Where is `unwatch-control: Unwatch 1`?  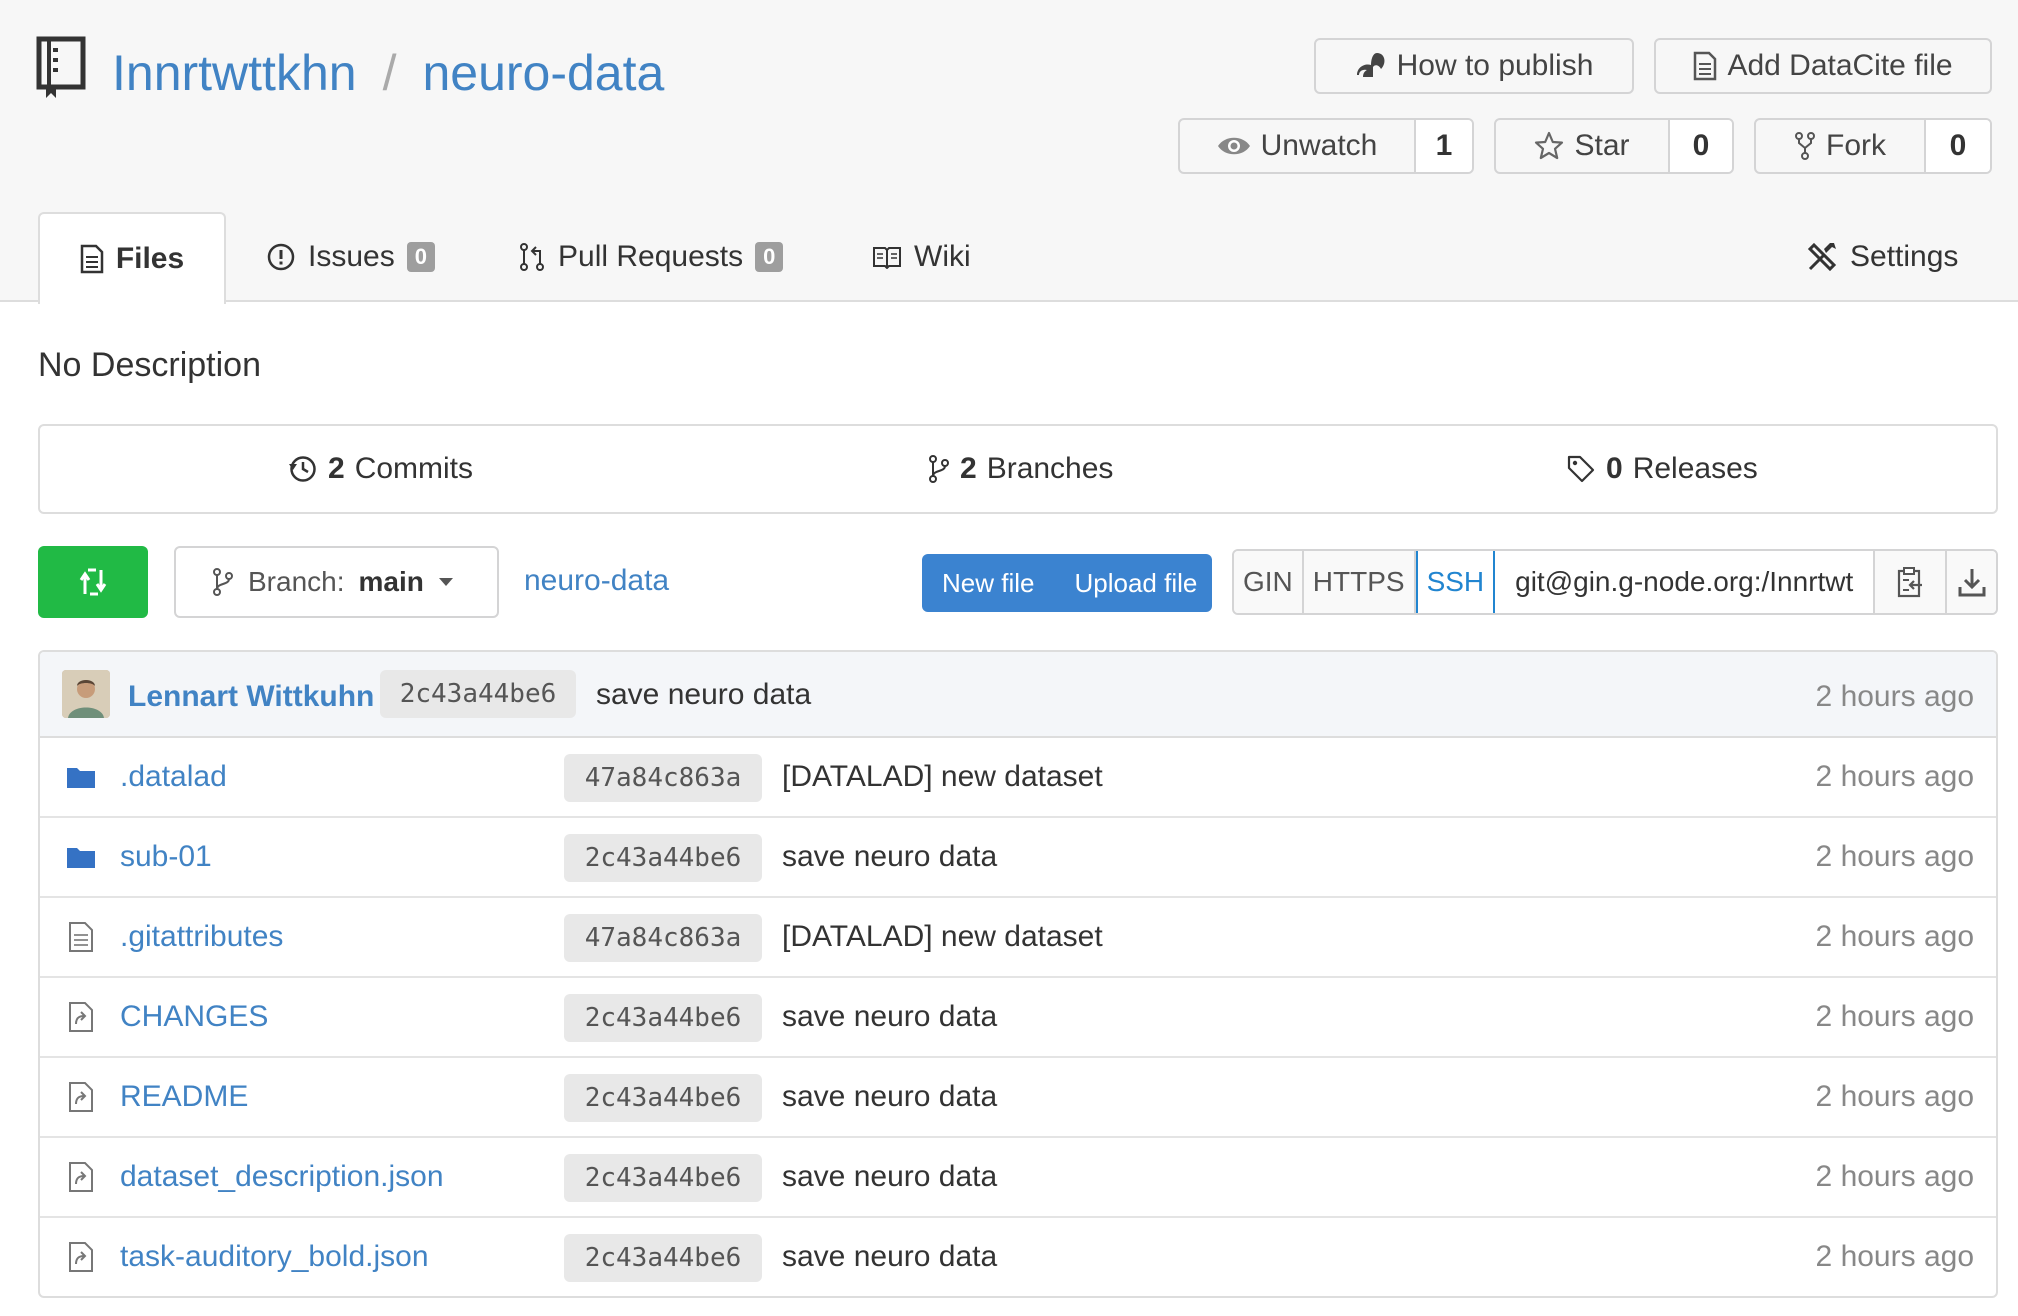 unwatch-control: Unwatch 1 is located at coordinates (1326, 146).